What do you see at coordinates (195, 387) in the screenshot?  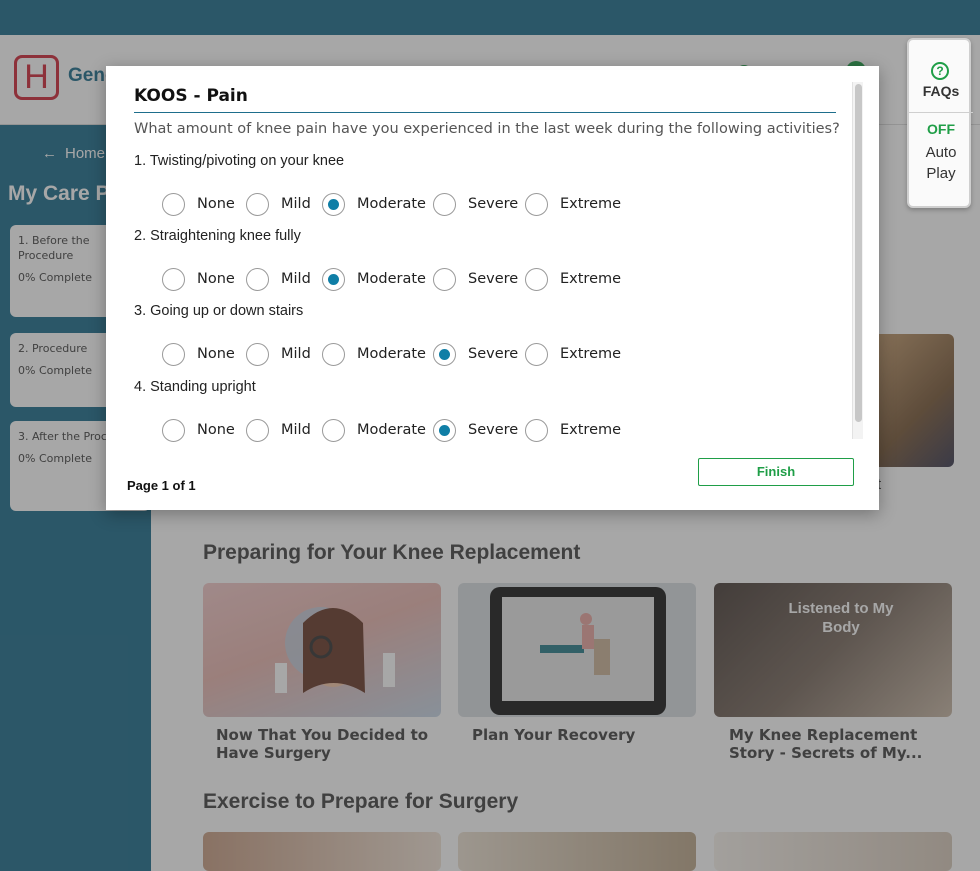 I see `question-text: 4. Standing upright` at bounding box center [195, 387].